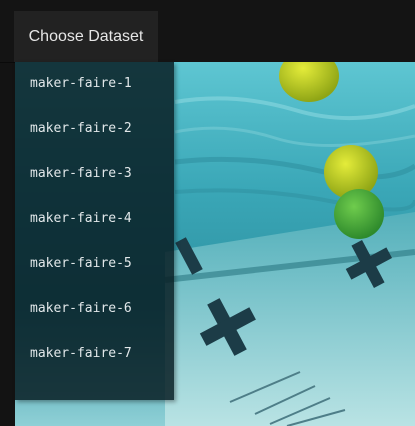 This screenshot has height=426, width=415. I want to click on dataset-option-maker-faire-1: maker-faire-1, so click(94, 84).